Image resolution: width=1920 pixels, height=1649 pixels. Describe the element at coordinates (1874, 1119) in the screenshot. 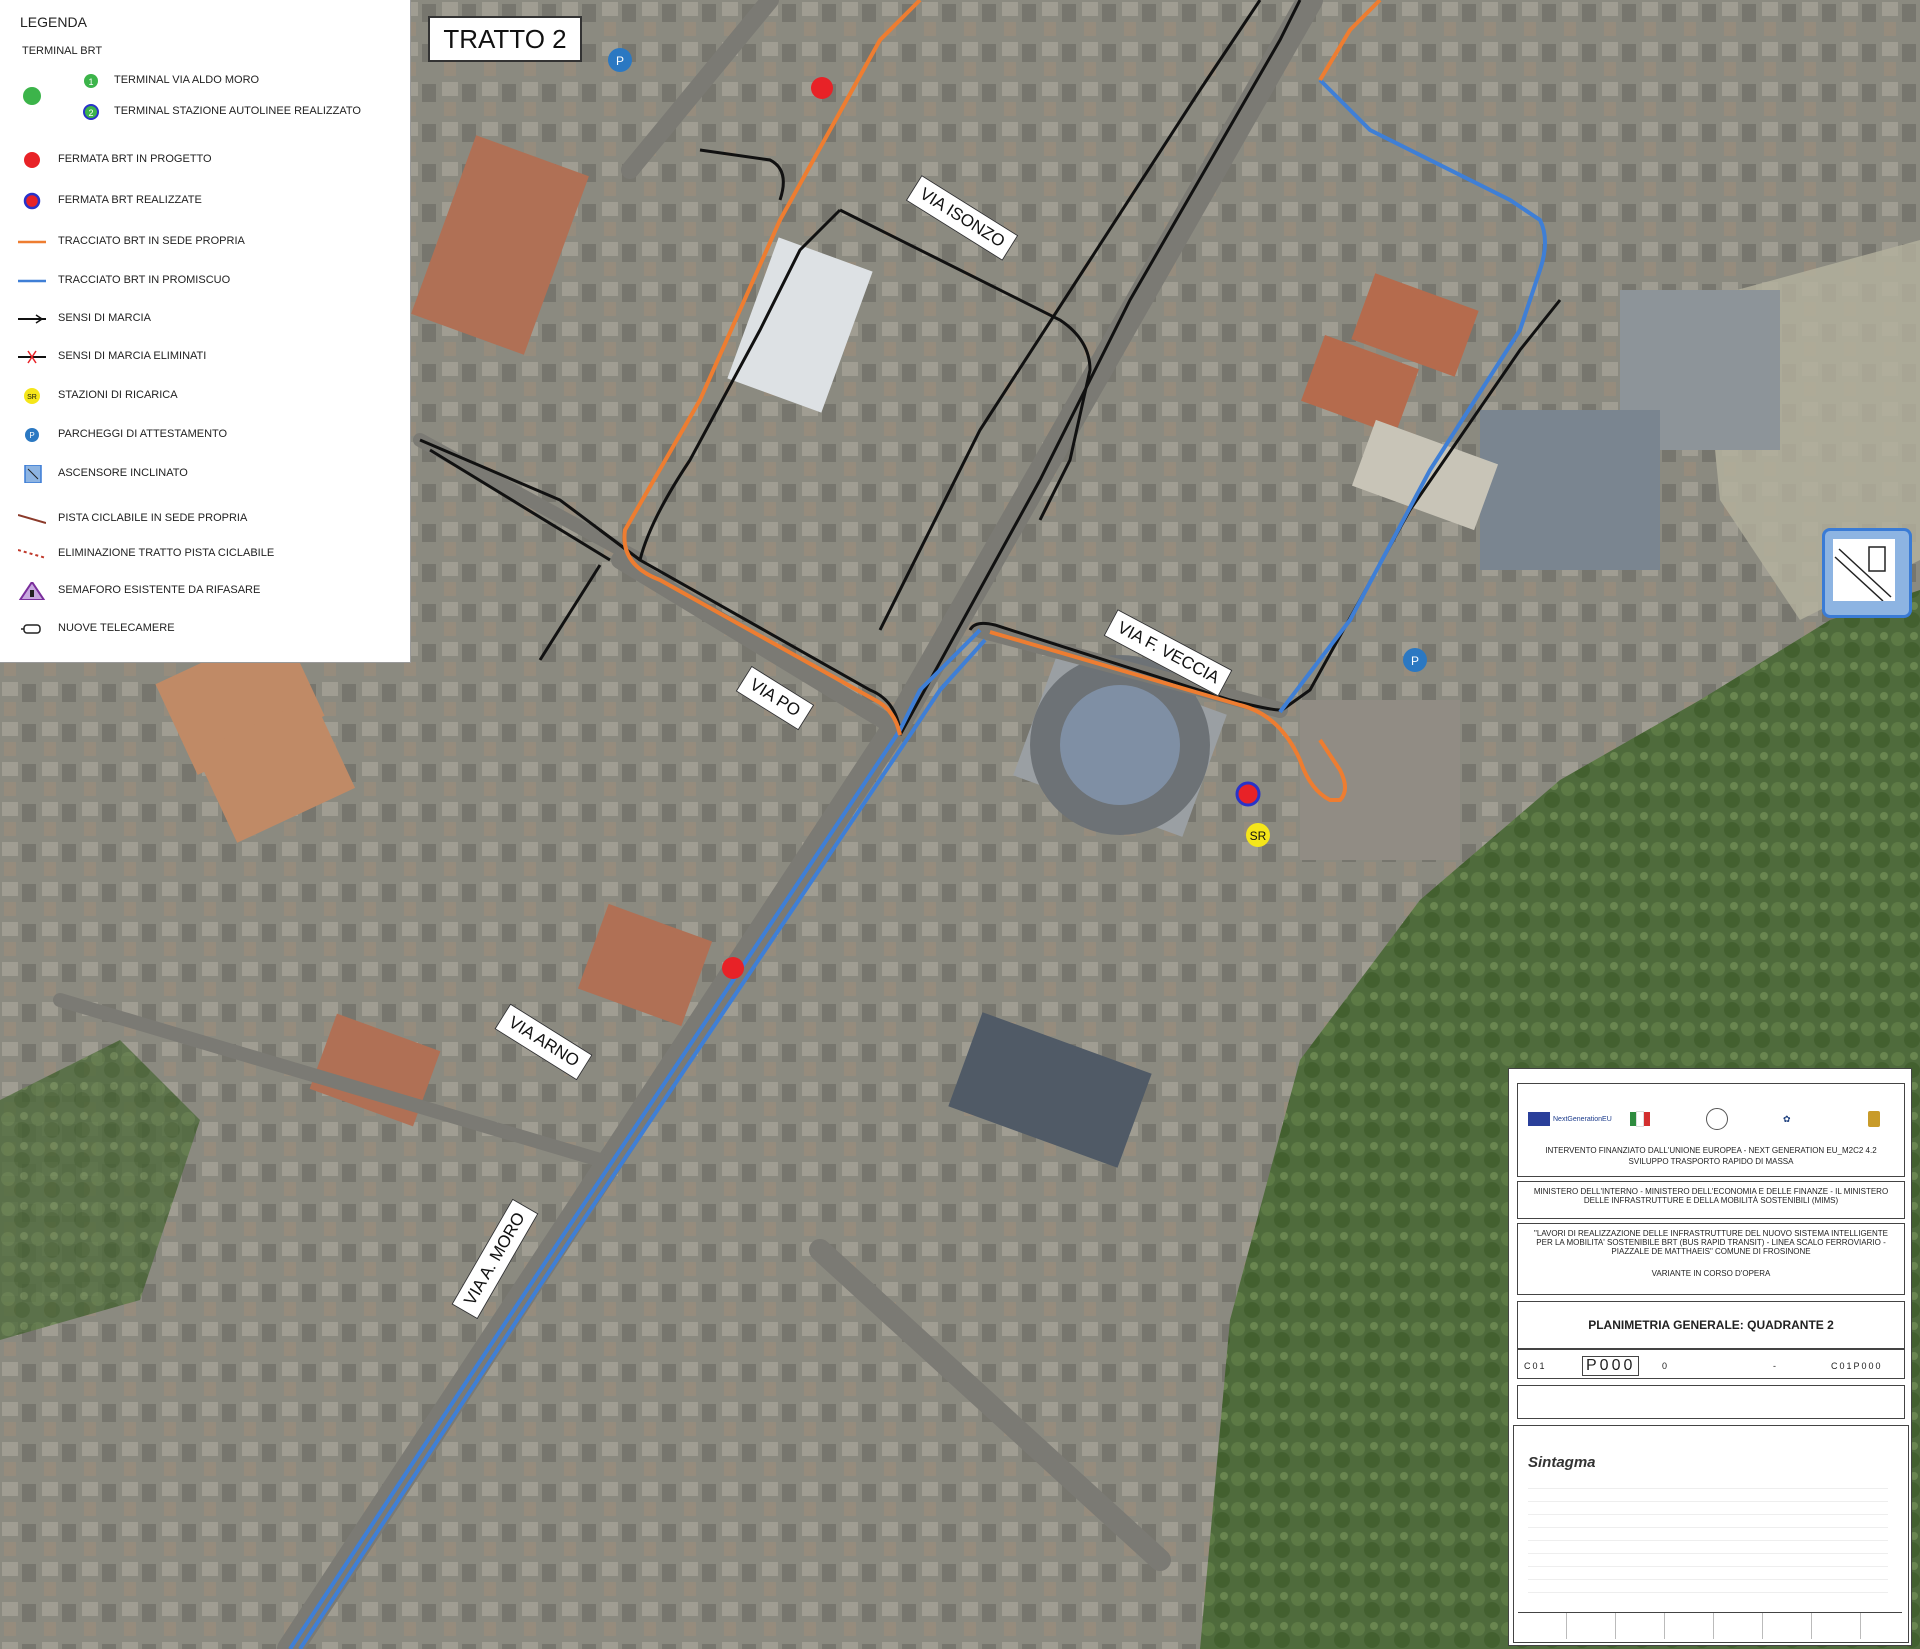

I see `comune-logo-icon` at that location.